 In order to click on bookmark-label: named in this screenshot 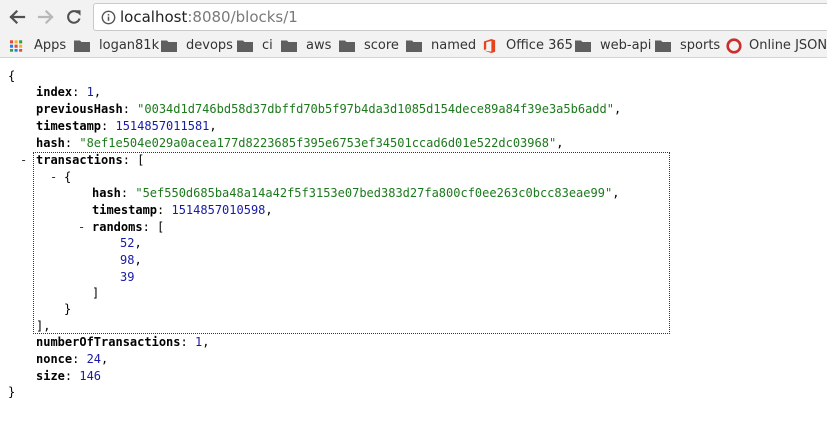, I will do `click(454, 45)`.